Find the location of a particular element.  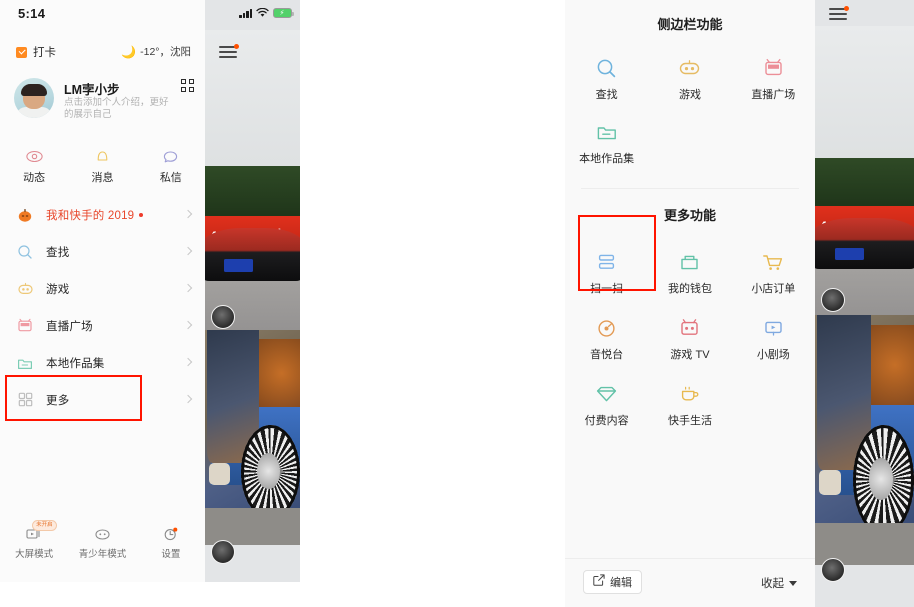

status-bar: 5:14 is located at coordinates (102, 15).